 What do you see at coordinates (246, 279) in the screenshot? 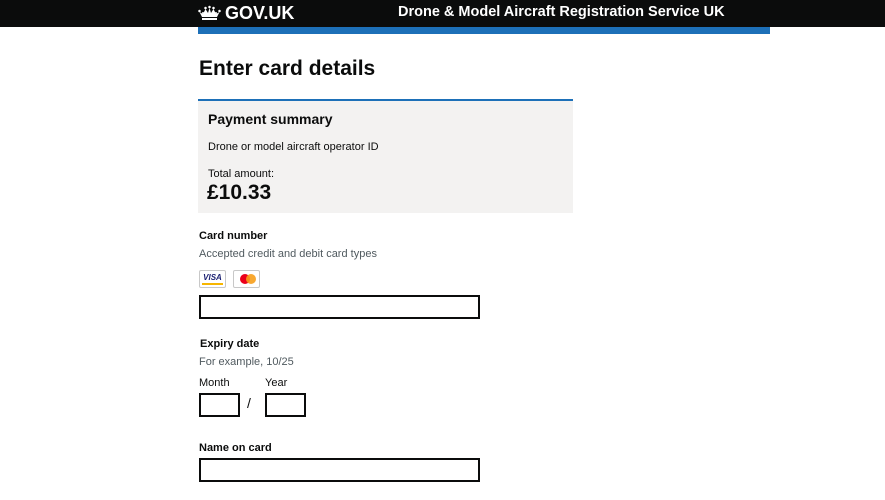
I see `mastercard-icon` at bounding box center [246, 279].